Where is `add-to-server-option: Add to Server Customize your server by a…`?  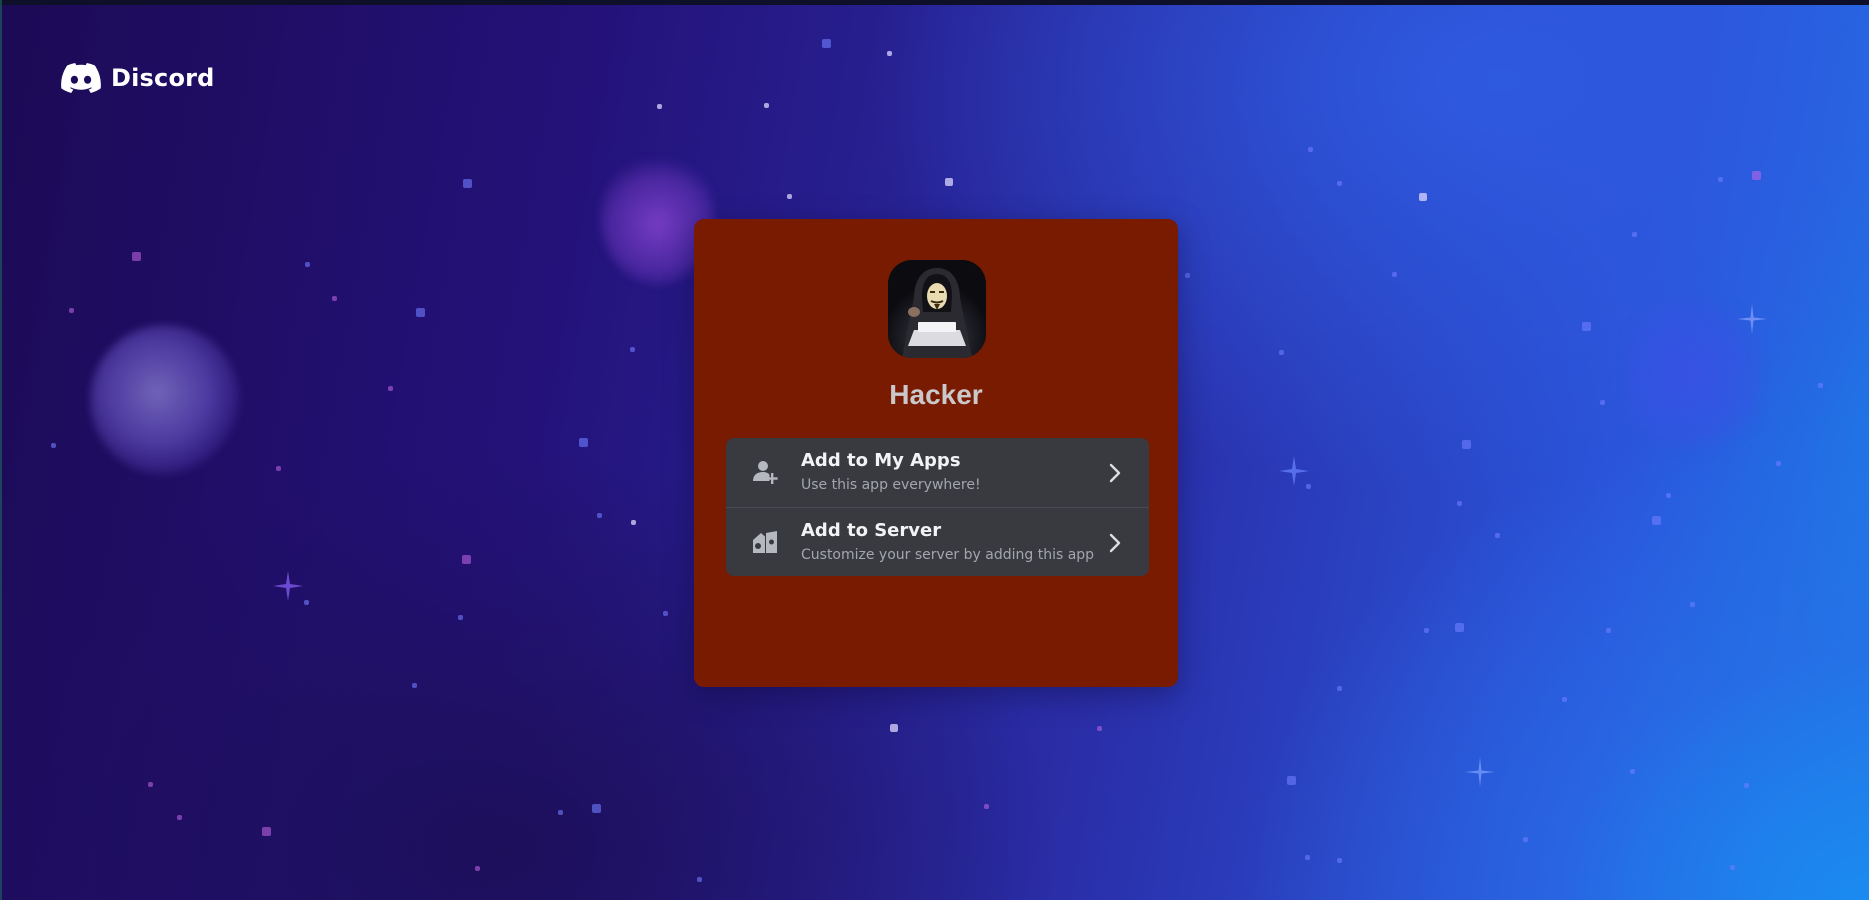 add-to-server-option: Add to Server Customize your server by a… is located at coordinates (937, 541).